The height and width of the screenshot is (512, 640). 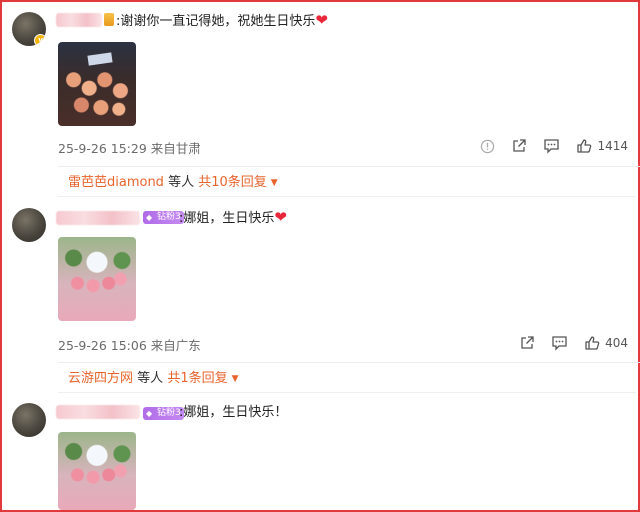 What do you see at coordinates (29, 29) in the screenshot?
I see `avatar: v` at bounding box center [29, 29].